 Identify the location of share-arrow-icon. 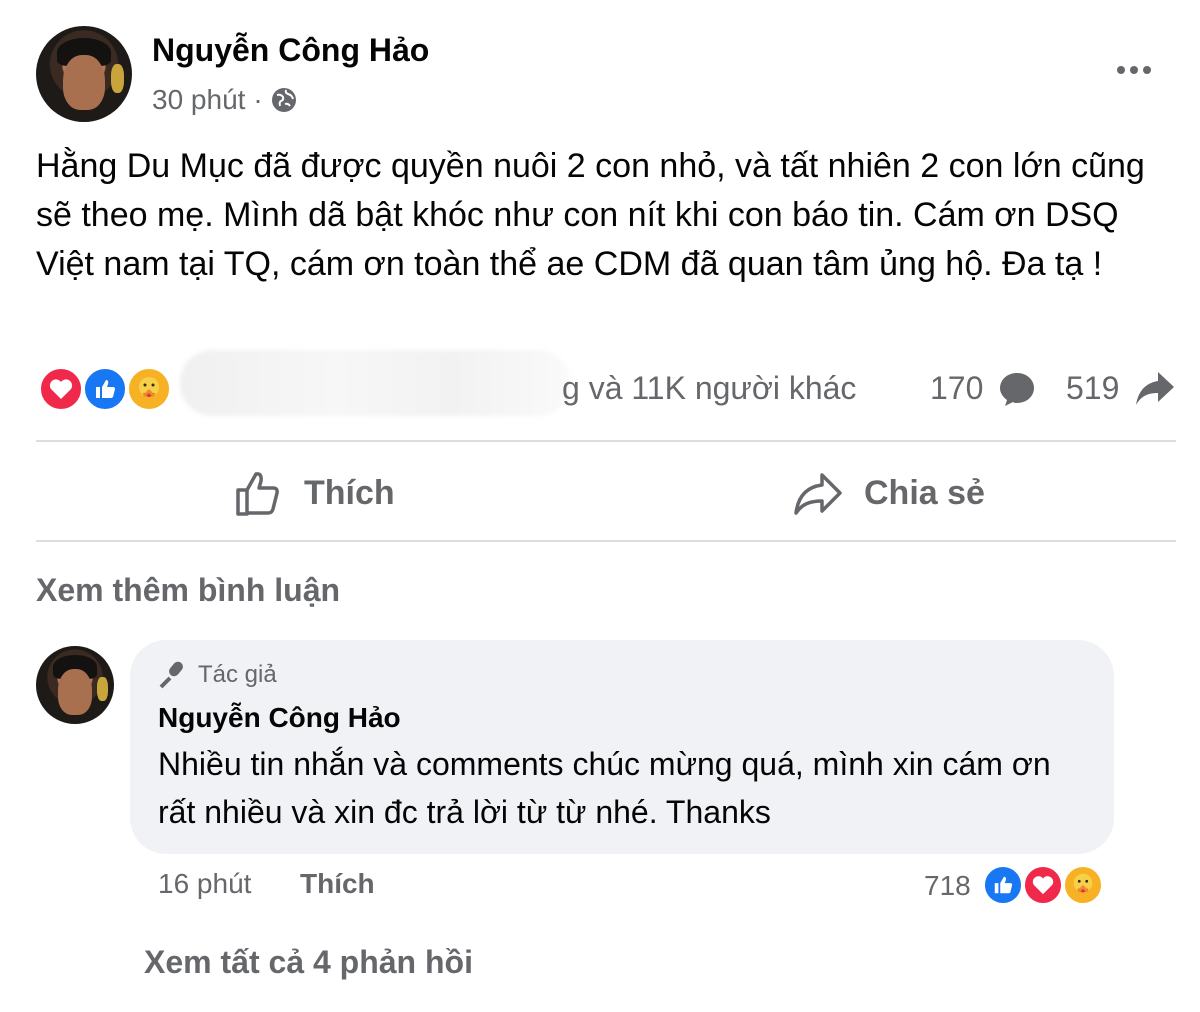
(818, 494).